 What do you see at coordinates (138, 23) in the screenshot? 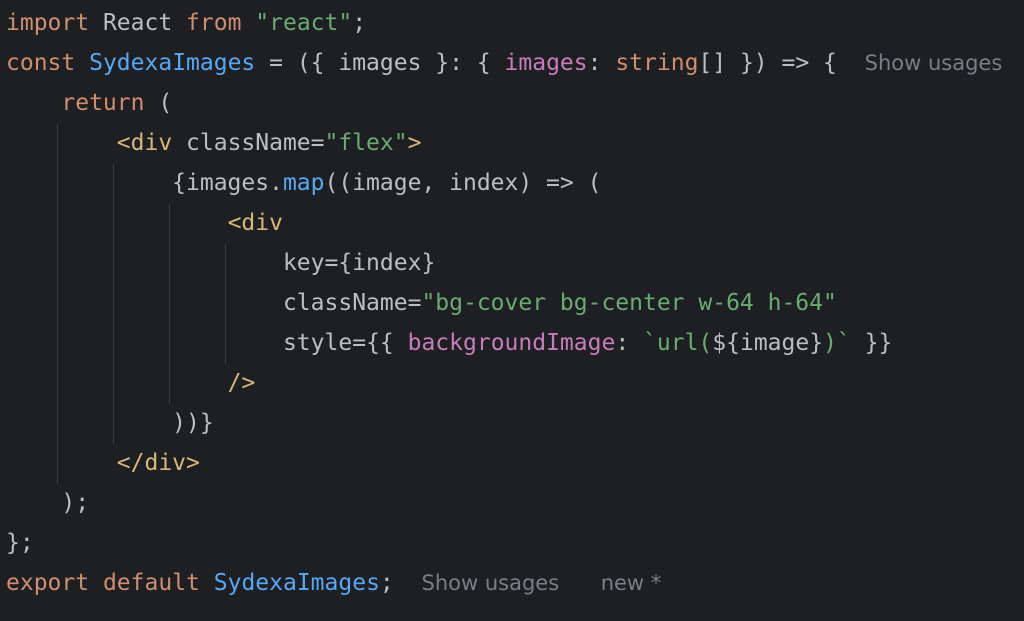
I see `identifier-react: React` at bounding box center [138, 23].